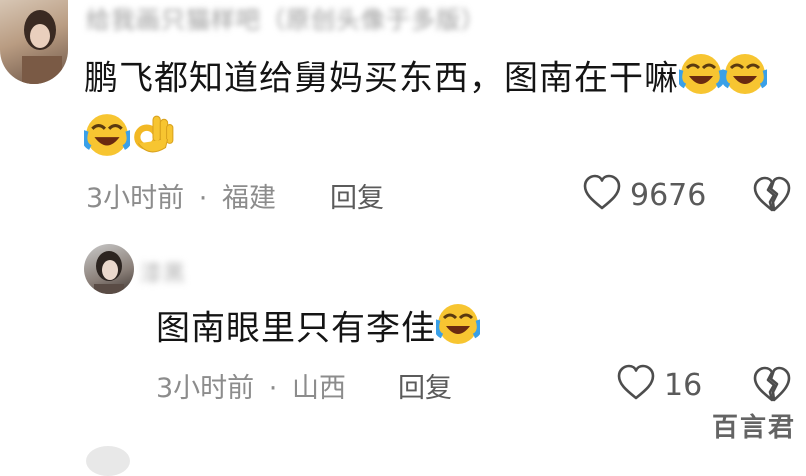 This screenshot has width=806, height=476. I want to click on ok-hand-emoji, so click(153, 141).